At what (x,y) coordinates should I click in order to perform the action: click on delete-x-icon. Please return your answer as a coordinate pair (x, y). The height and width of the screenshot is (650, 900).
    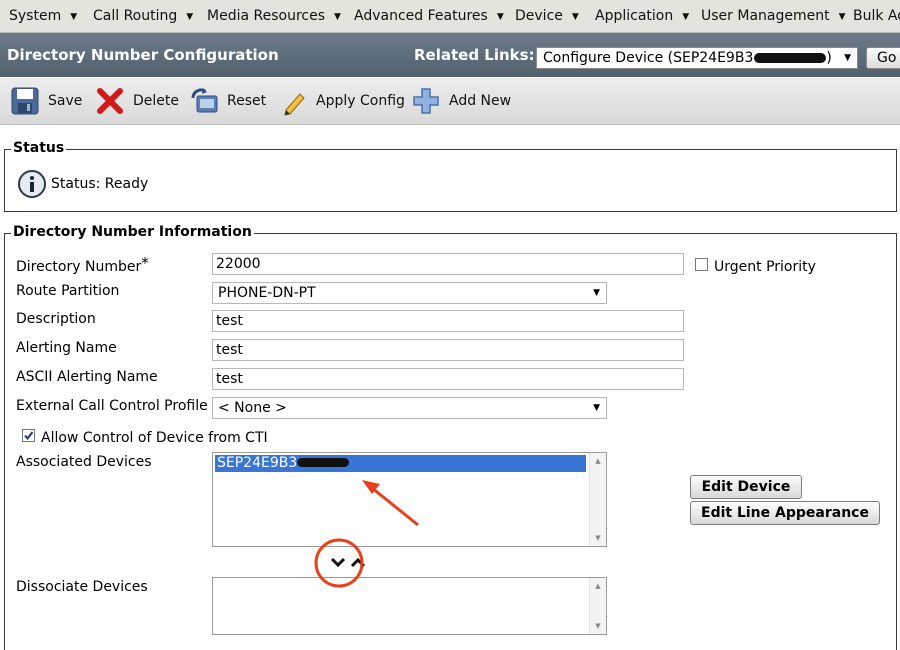
    Looking at the image, I should click on (110, 101).